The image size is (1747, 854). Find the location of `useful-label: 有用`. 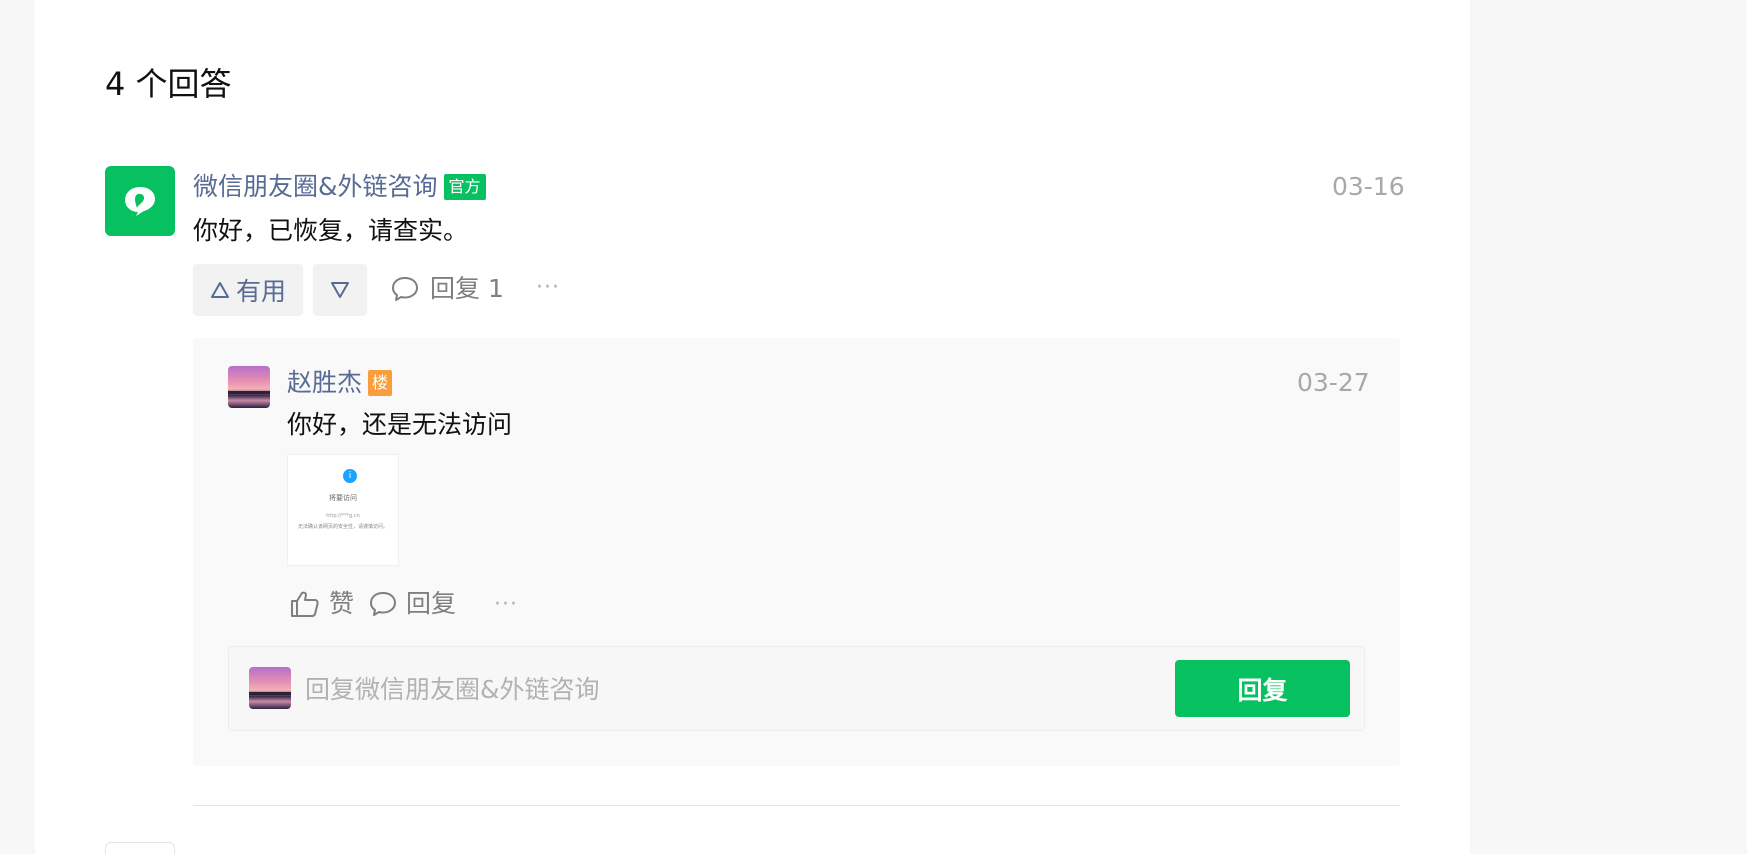

useful-label: 有用 is located at coordinates (260, 291).